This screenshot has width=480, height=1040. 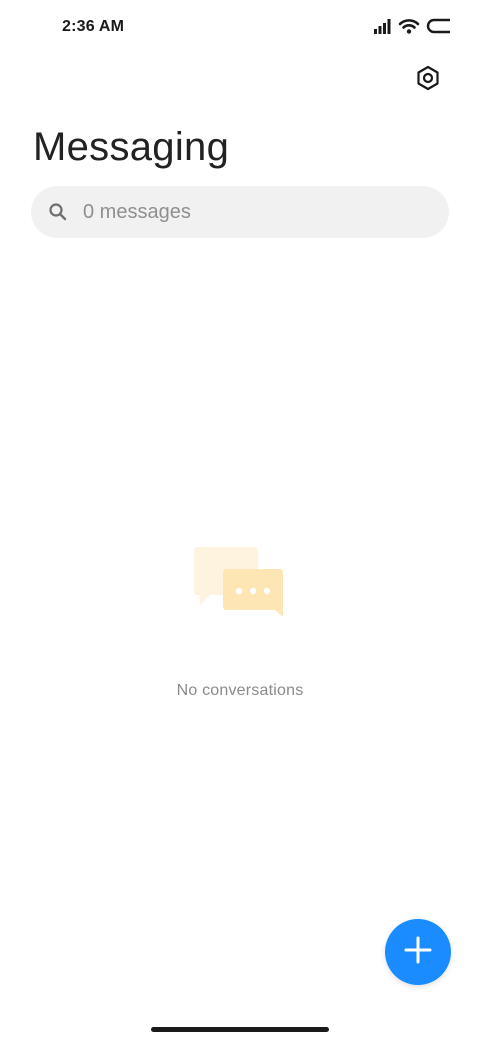 I want to click on status-icons, so click(x=413, y=26).